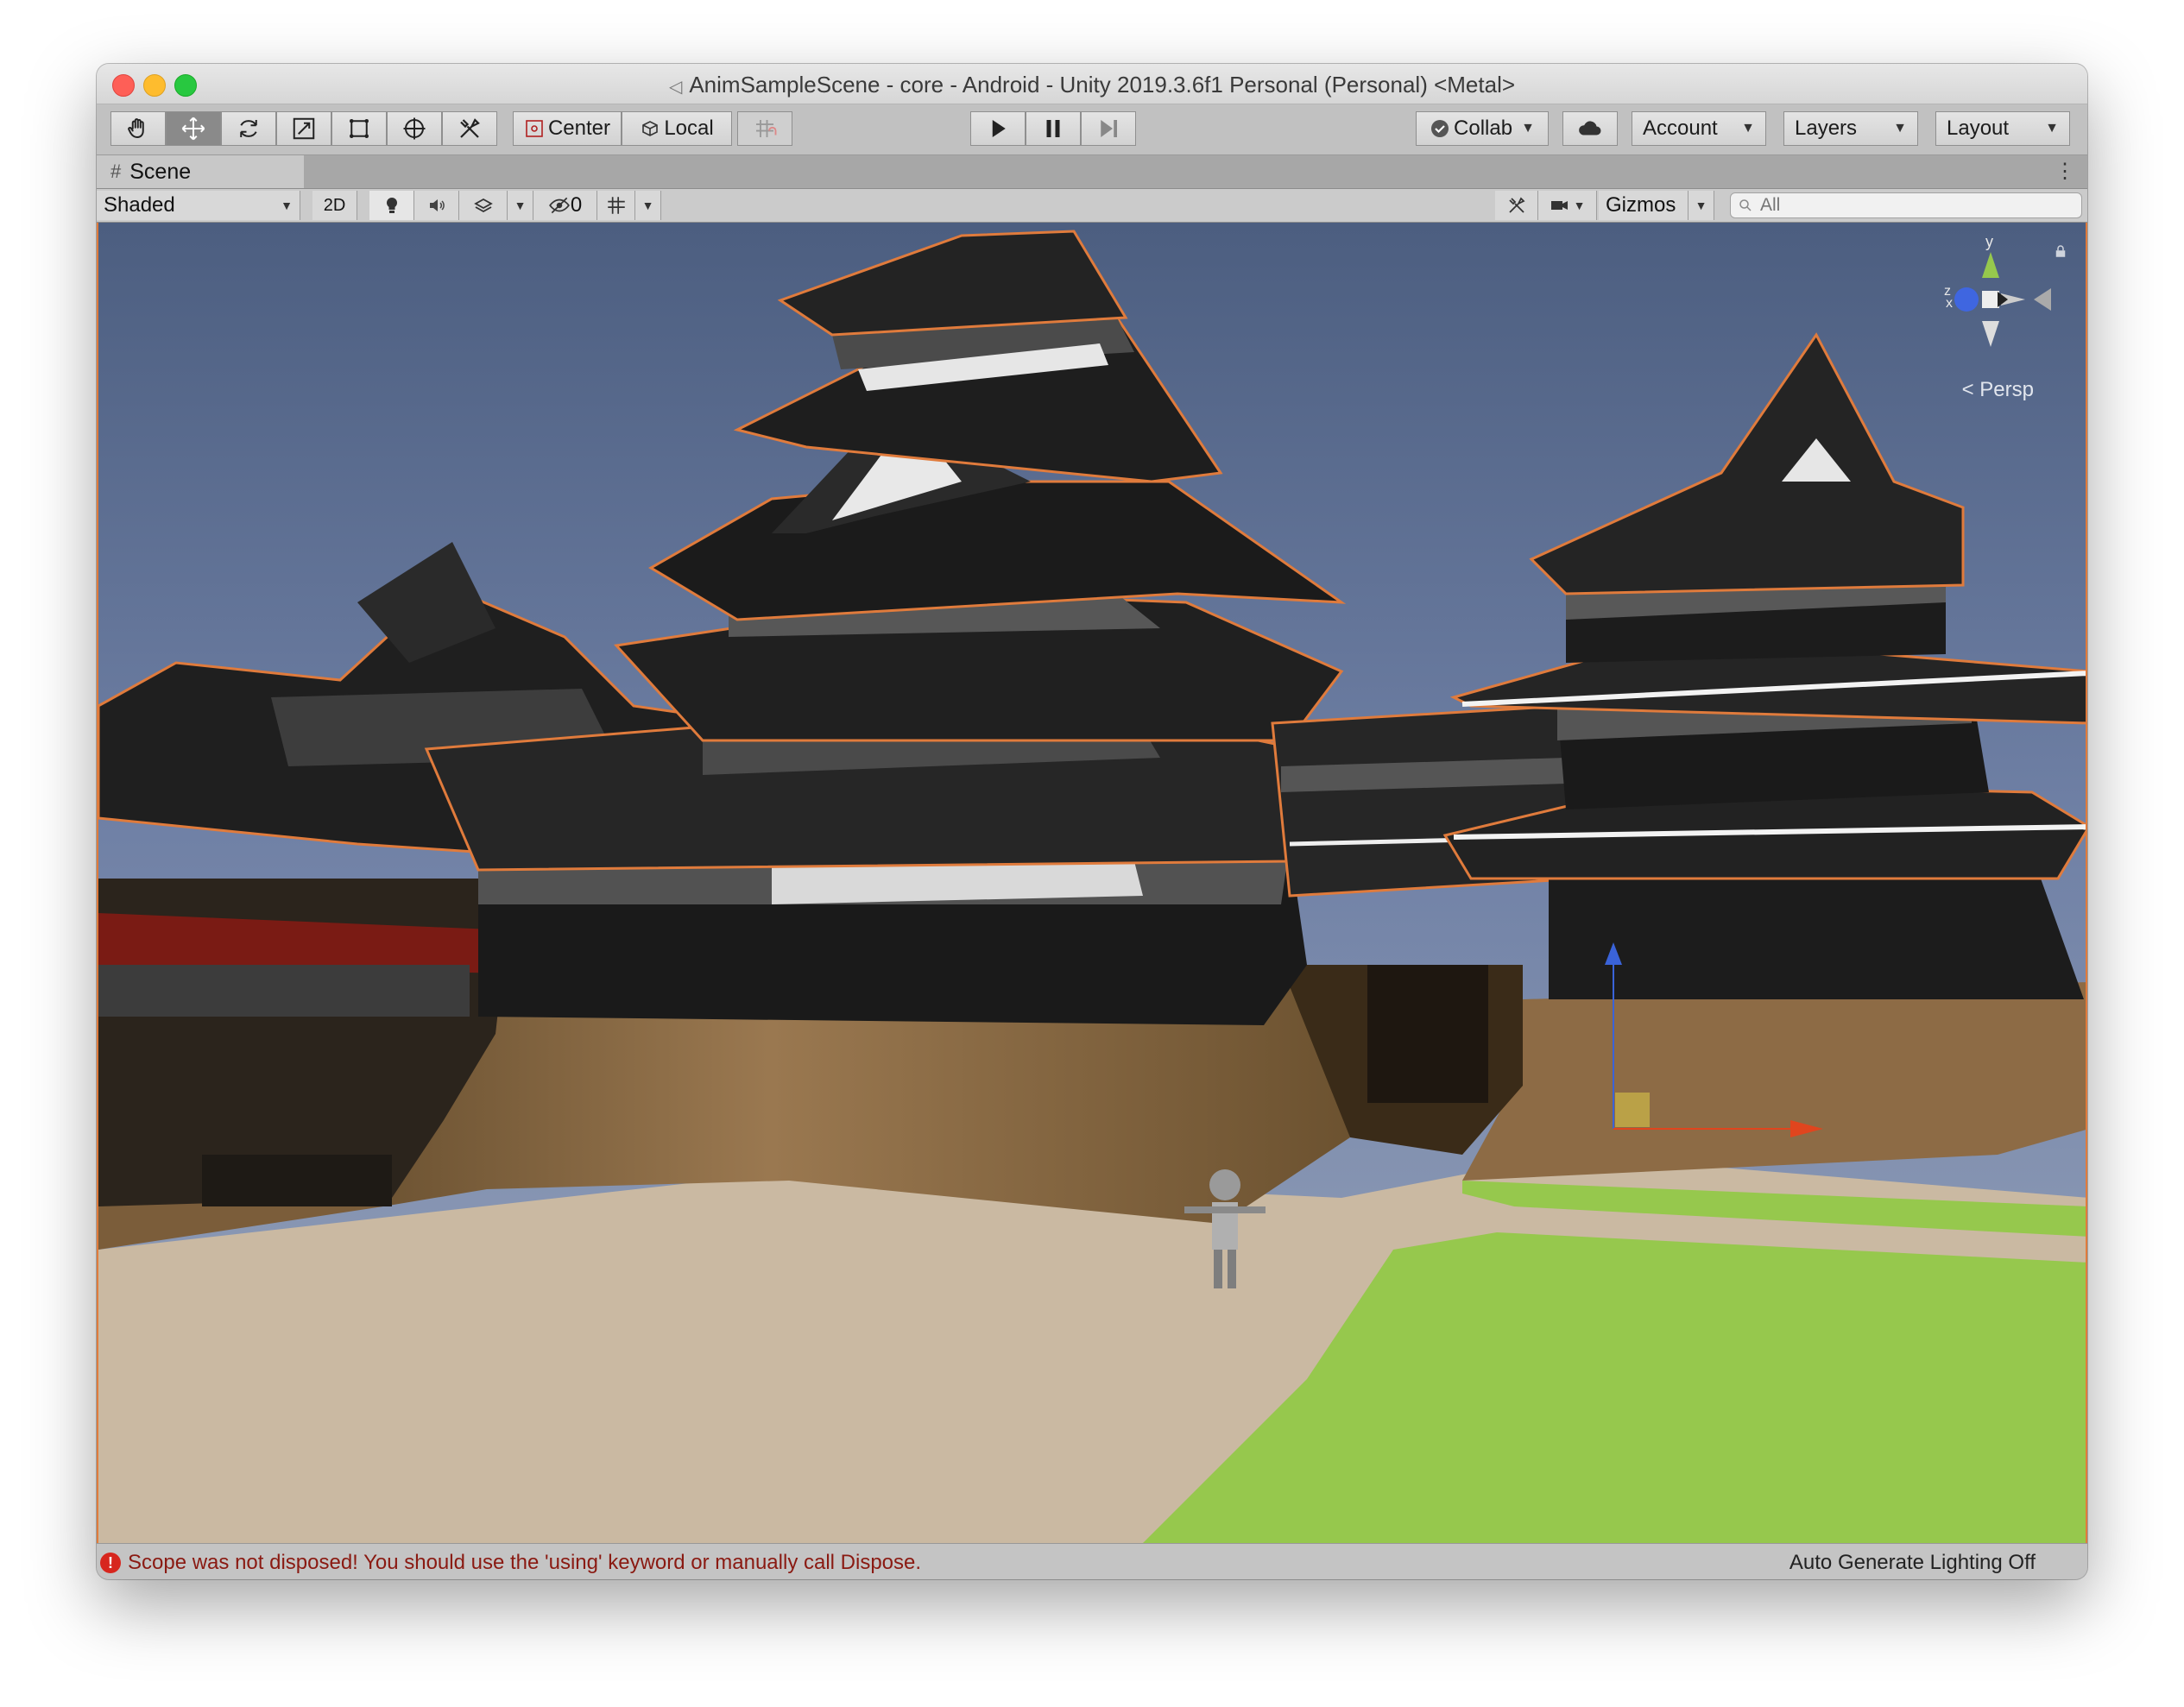 The image size is (2184, 1707). Describe the element at coordinates (1427, 1034) in the screenshot. I see `gate-door` at that location.